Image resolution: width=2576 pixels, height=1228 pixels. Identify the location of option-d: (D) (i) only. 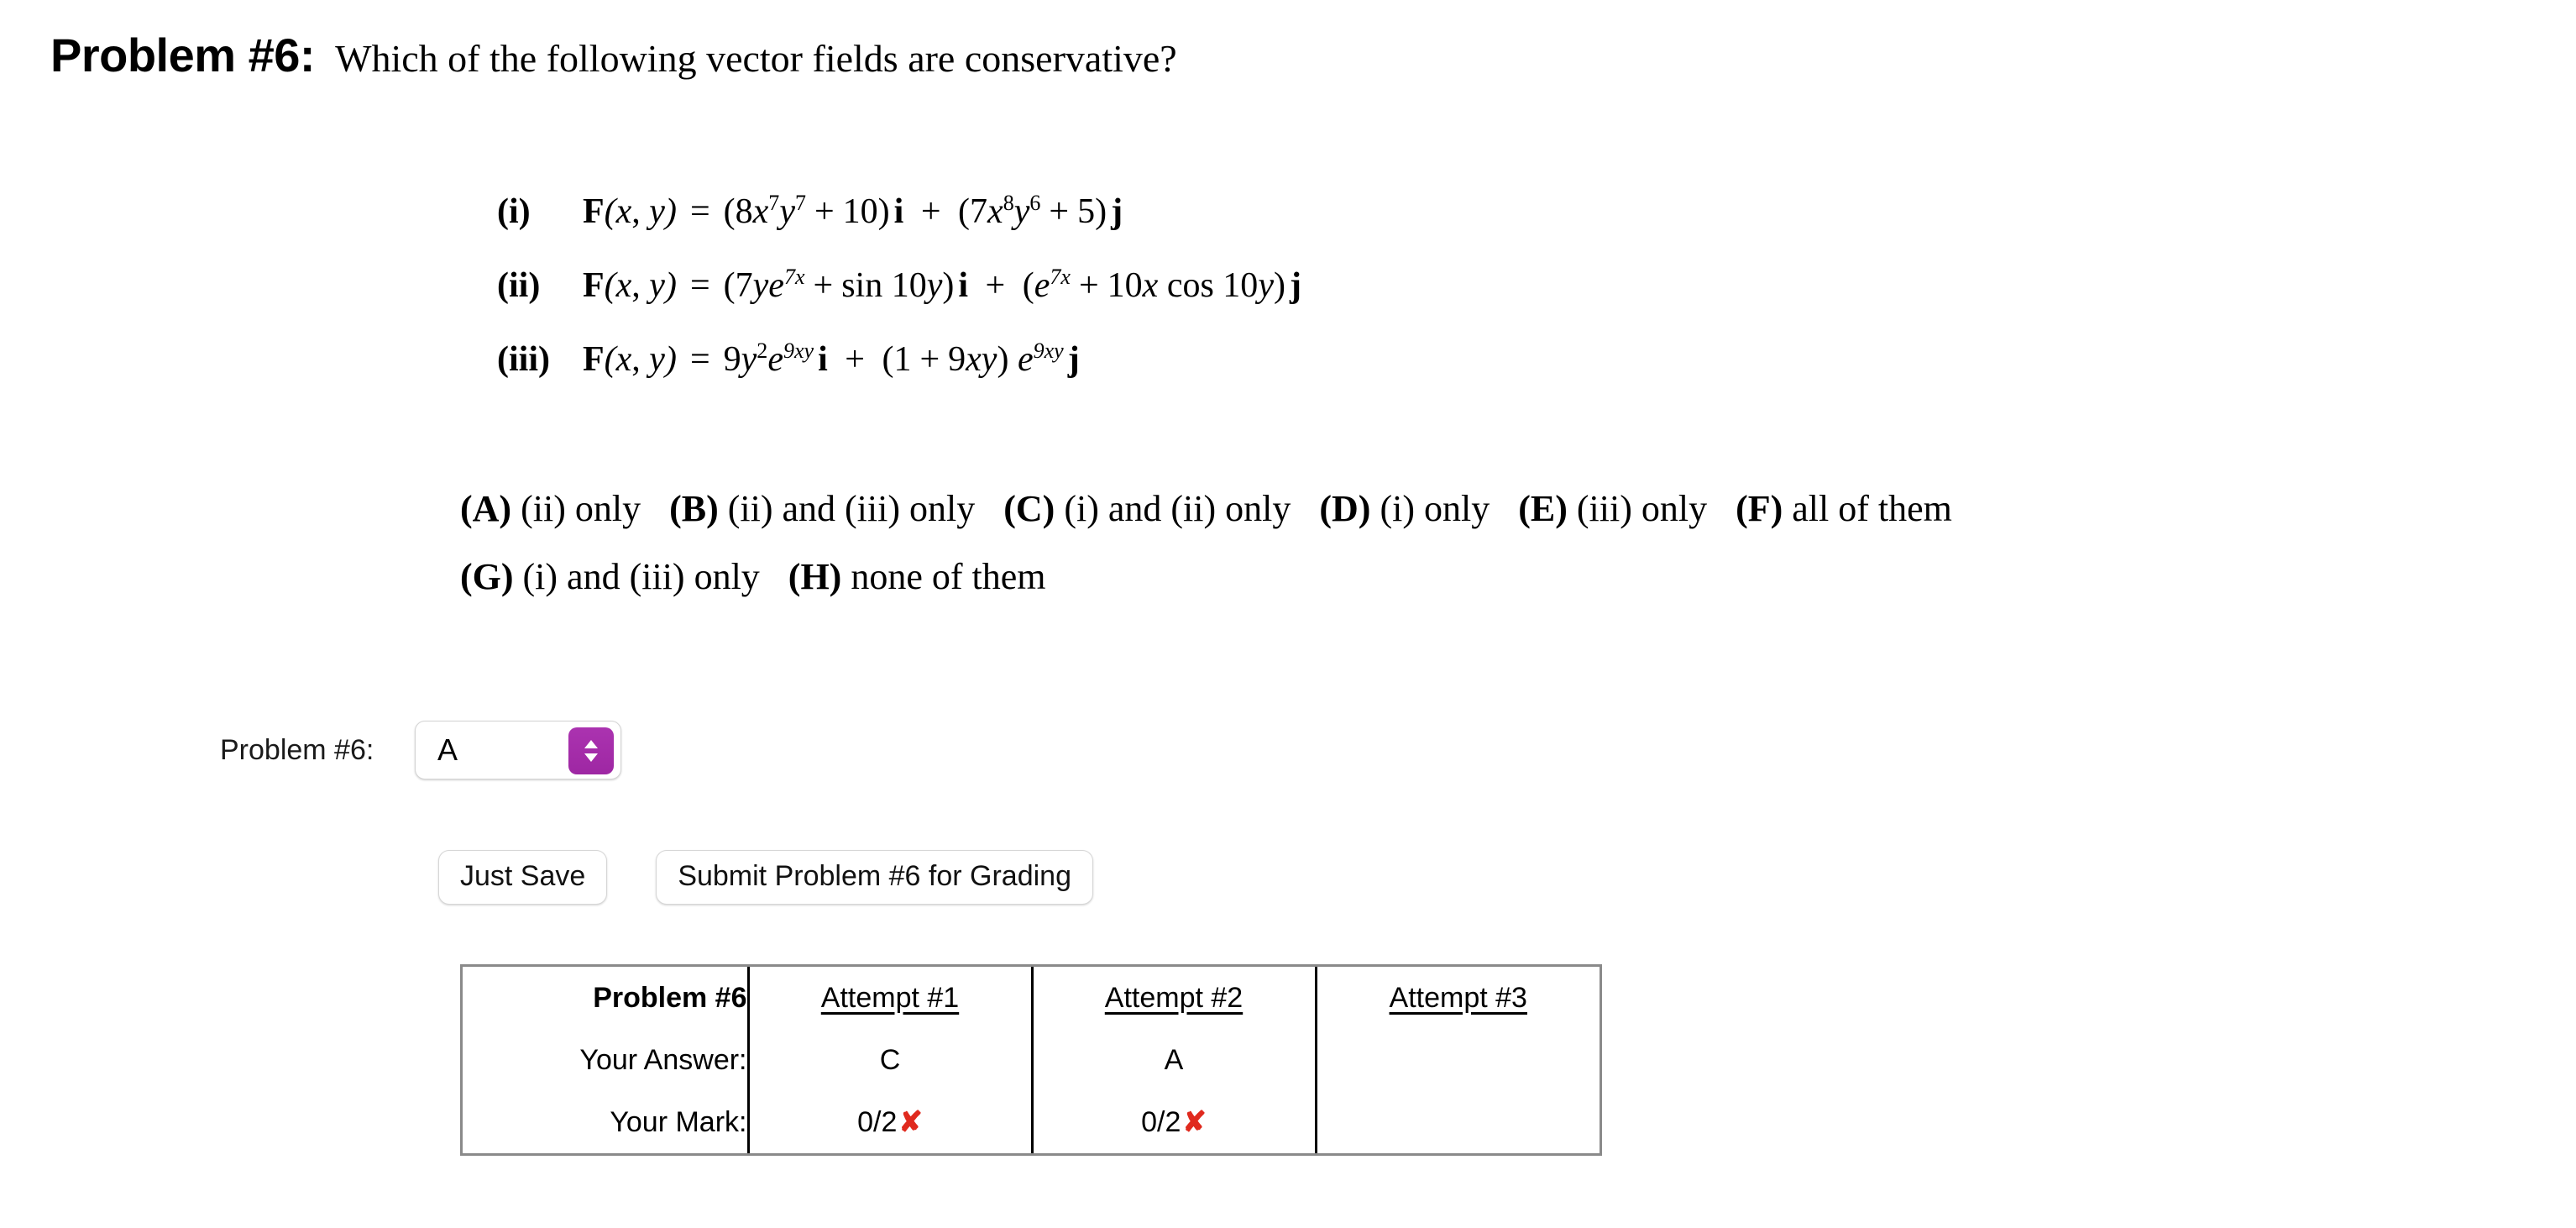
(1405, 508).